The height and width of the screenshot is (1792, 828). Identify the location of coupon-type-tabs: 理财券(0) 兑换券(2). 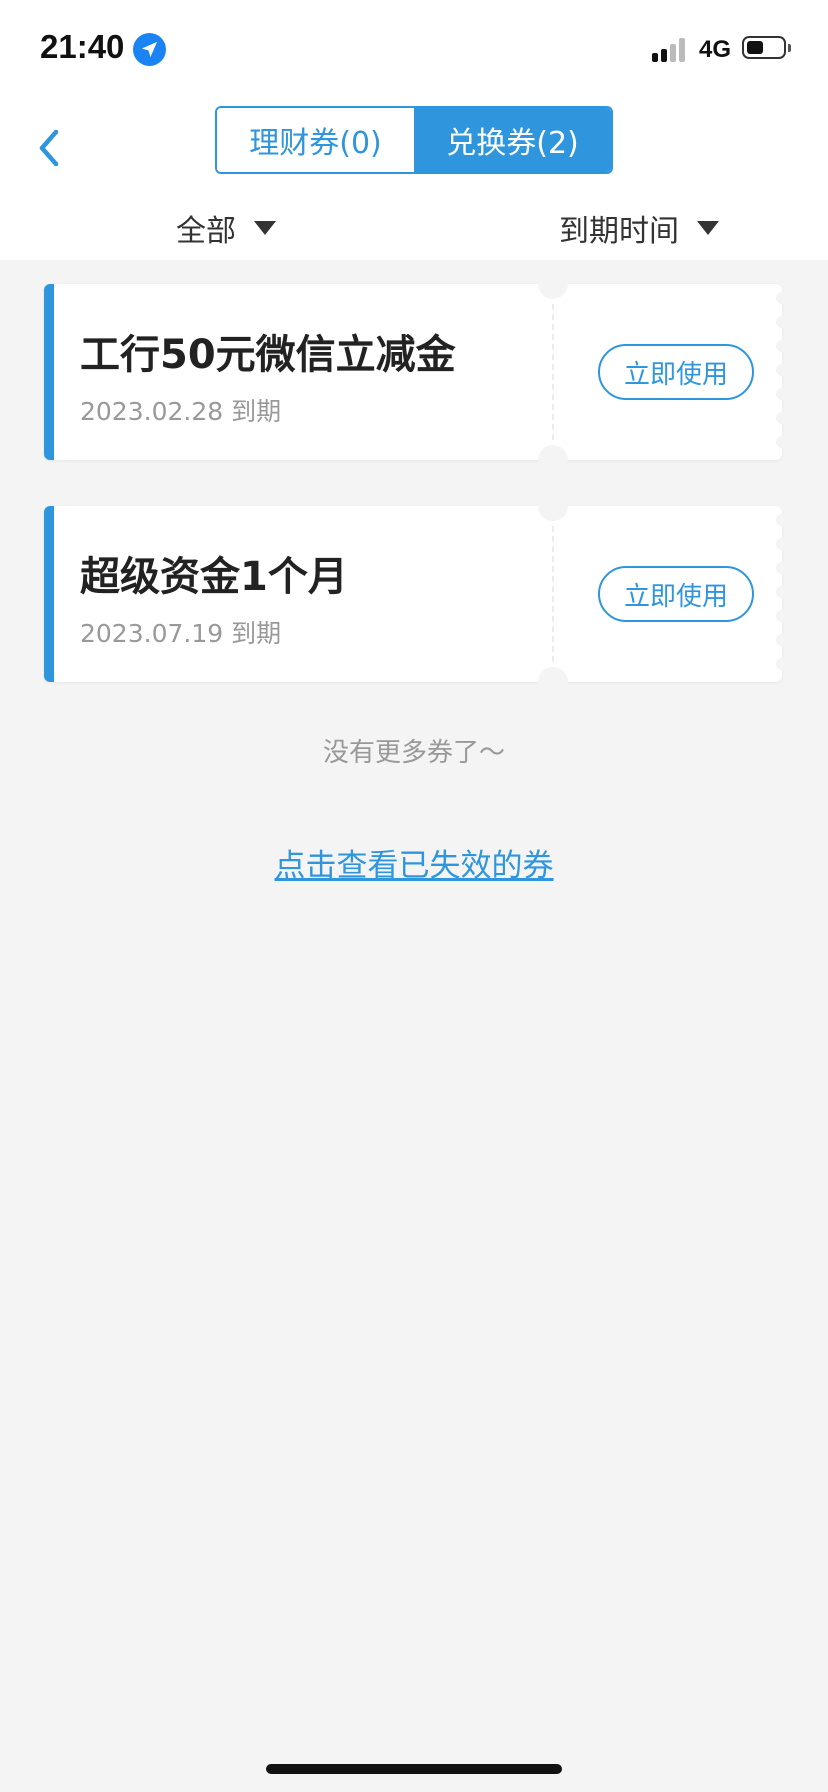
(414, 140).